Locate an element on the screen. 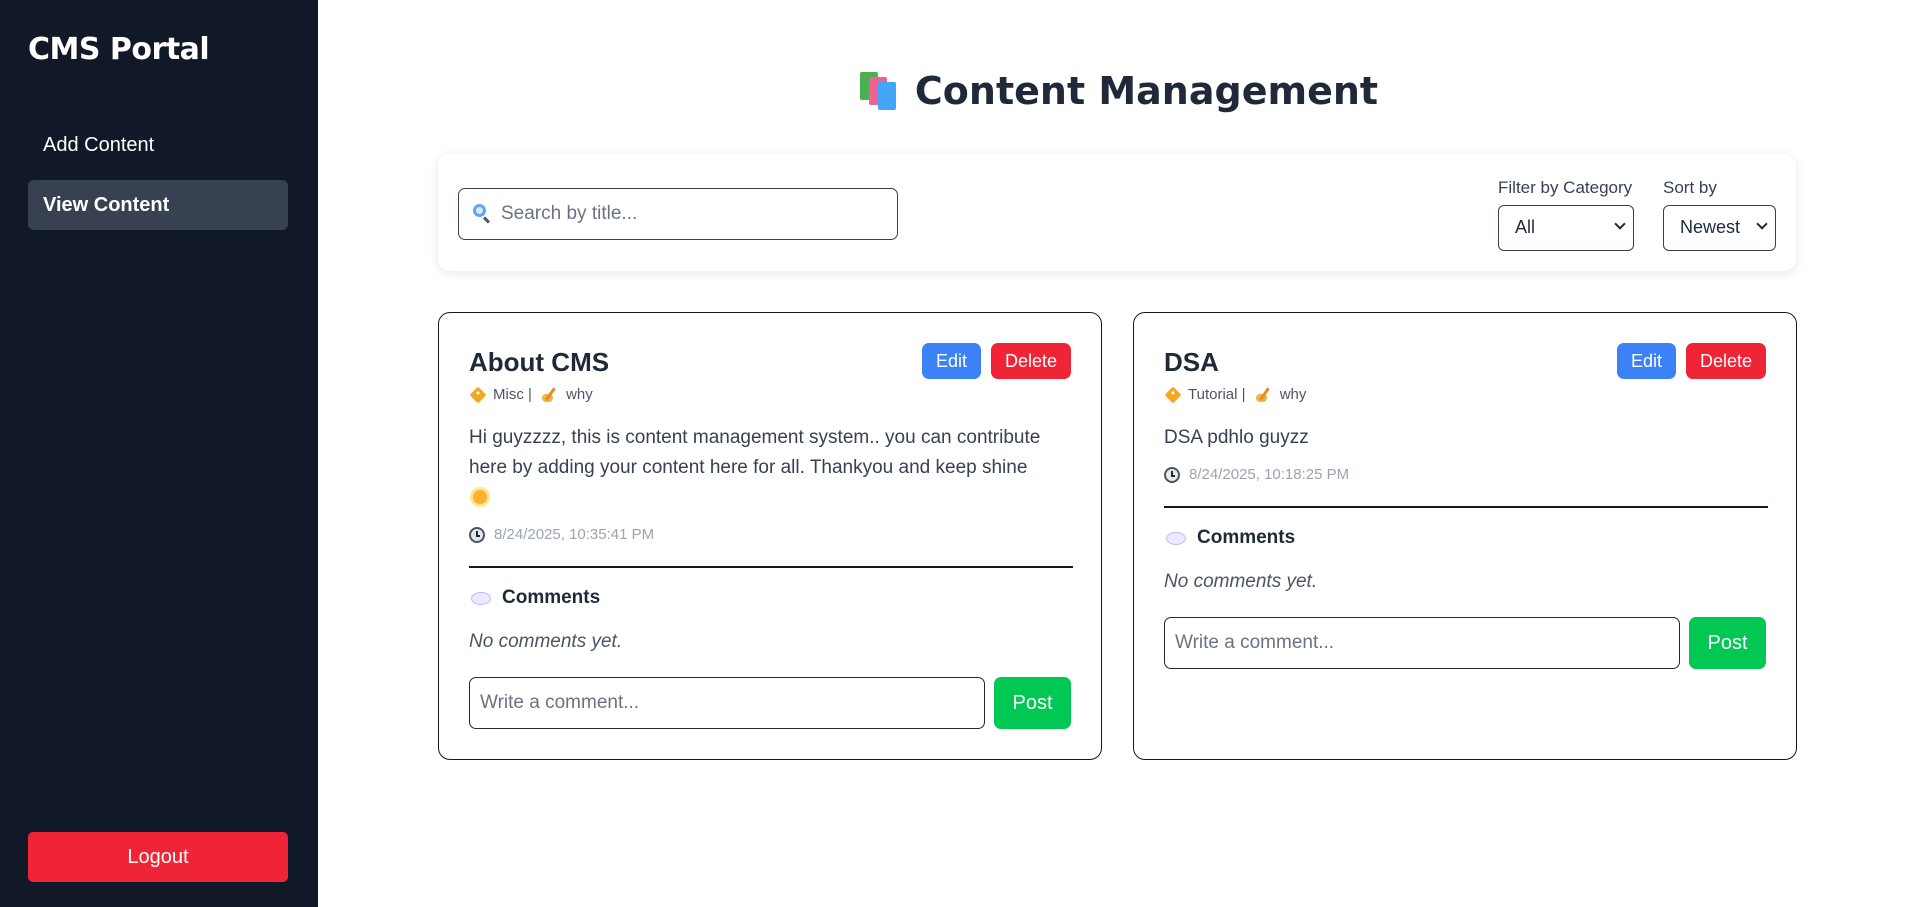  search-input is located at coordinates (696, 213).